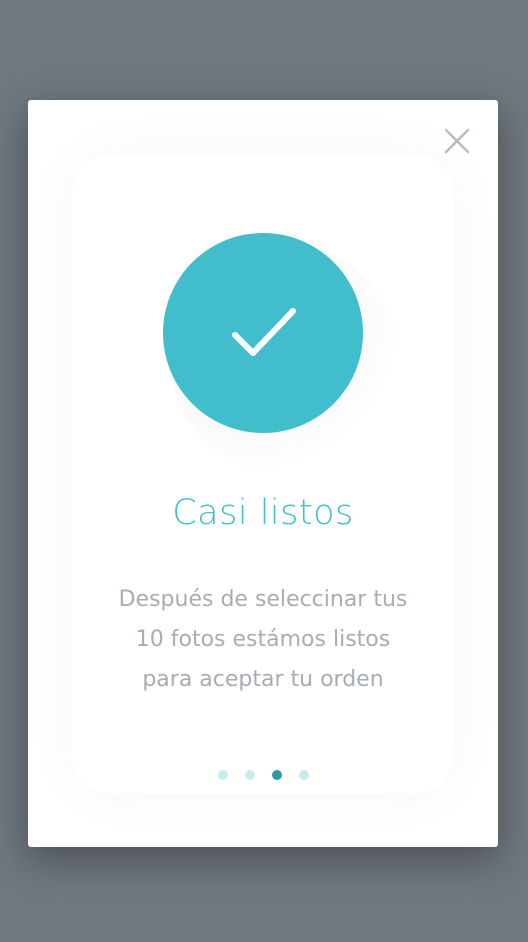 The width and height of the screenshot is (528, 942). Describe the element at coordinates (276, 775) in the screenshot. I see `pagination-dot-active` at that location.